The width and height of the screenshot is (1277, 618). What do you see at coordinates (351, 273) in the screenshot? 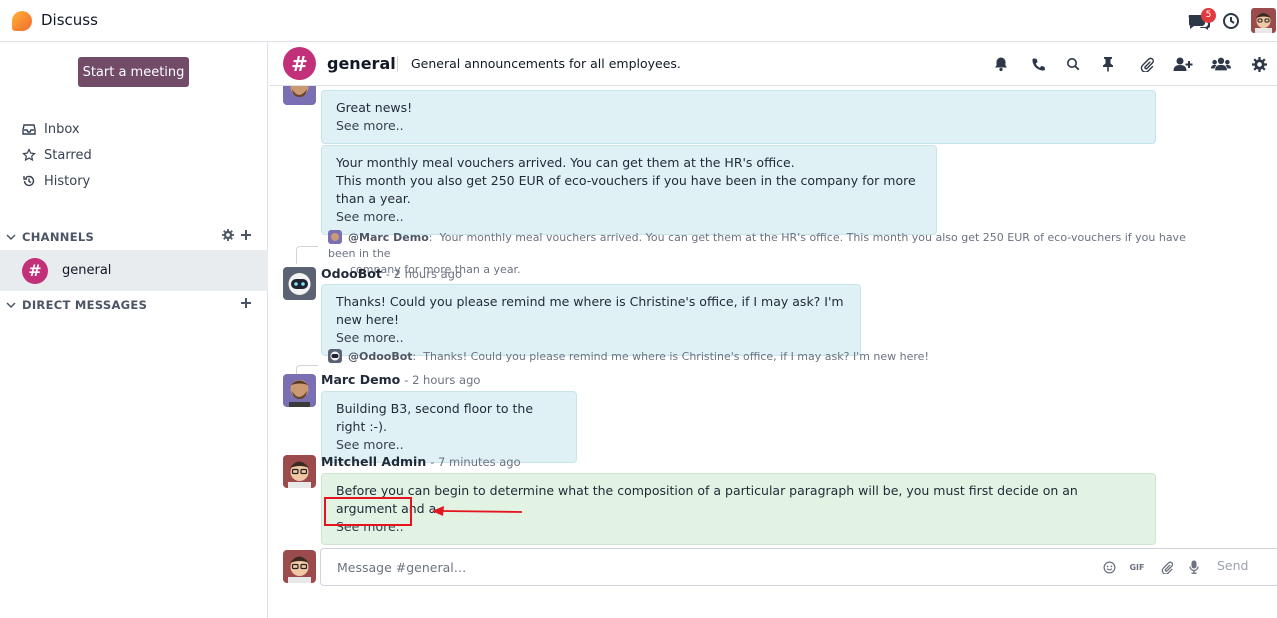
I see `message-author: OdooBot` at bounding box center [351, 273].